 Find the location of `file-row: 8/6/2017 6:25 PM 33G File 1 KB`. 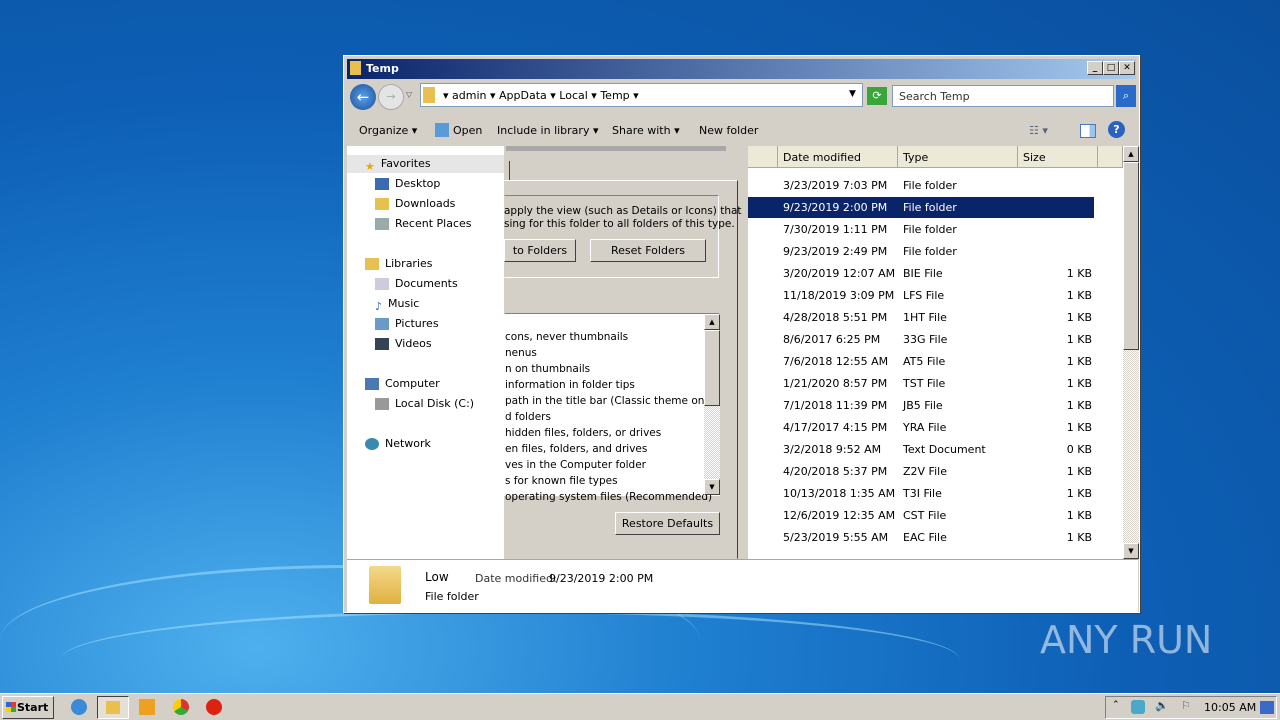

file-row: 8/6/2017 6:25 PM 33G File 1 KB is located at coordinates (921, 339).